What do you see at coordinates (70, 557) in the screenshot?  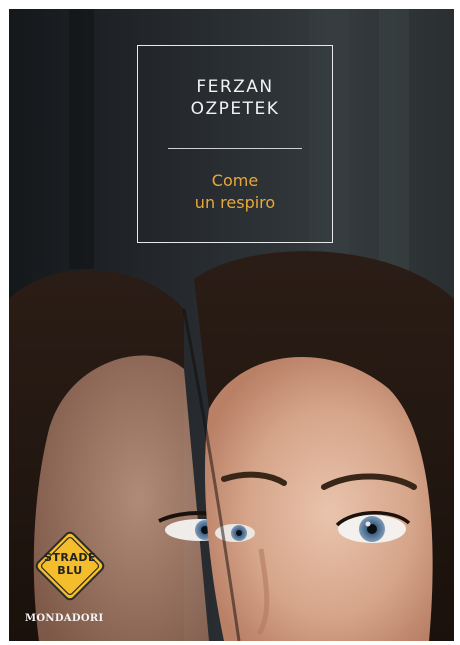 I see `badge-line-1: STRADE` at bounding box center [70, 557].